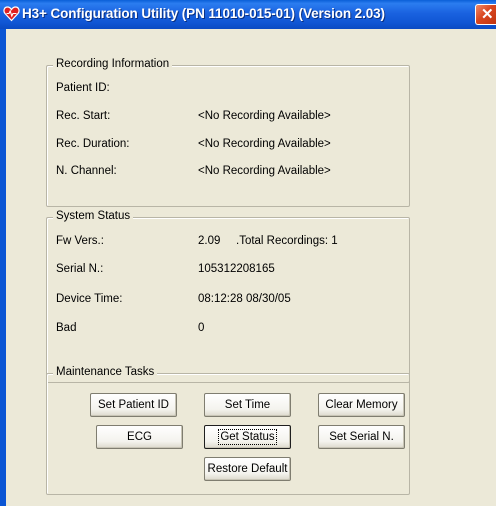 The width and height of the screenshot is (496, 506). Describe the element at coordinates (83, 116) in the screenshot. I see `rec-start-label: Rec. Start:` at that location.